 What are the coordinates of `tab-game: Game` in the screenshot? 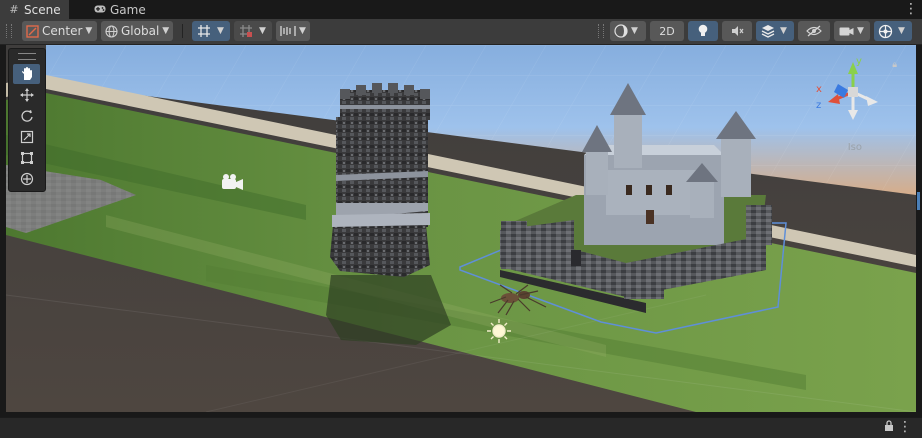 It's located at (120, 9).